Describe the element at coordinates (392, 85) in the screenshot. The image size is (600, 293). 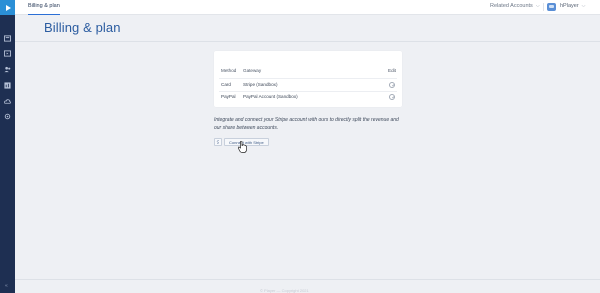
I see `edit-card-button` at that location.